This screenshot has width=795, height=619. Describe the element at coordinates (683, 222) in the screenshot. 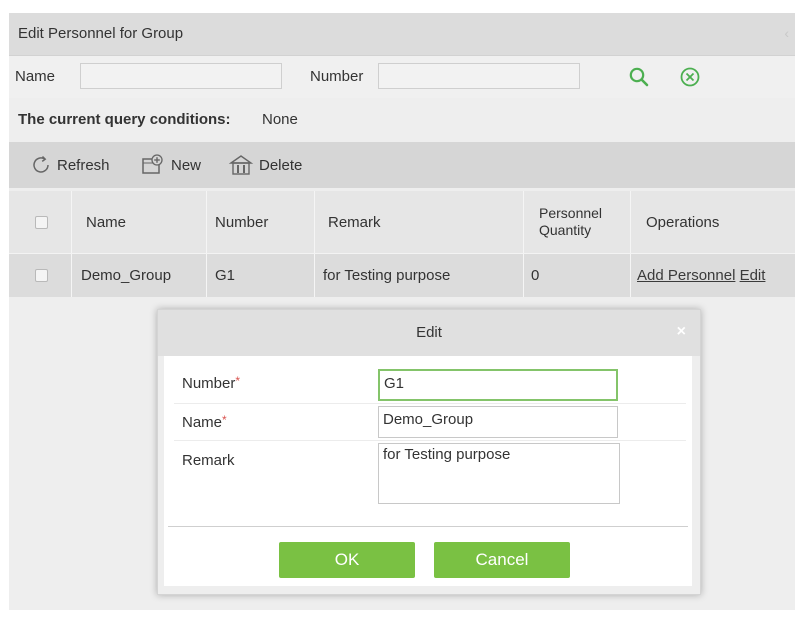

I see `column-header-operations: Operations` at that location.